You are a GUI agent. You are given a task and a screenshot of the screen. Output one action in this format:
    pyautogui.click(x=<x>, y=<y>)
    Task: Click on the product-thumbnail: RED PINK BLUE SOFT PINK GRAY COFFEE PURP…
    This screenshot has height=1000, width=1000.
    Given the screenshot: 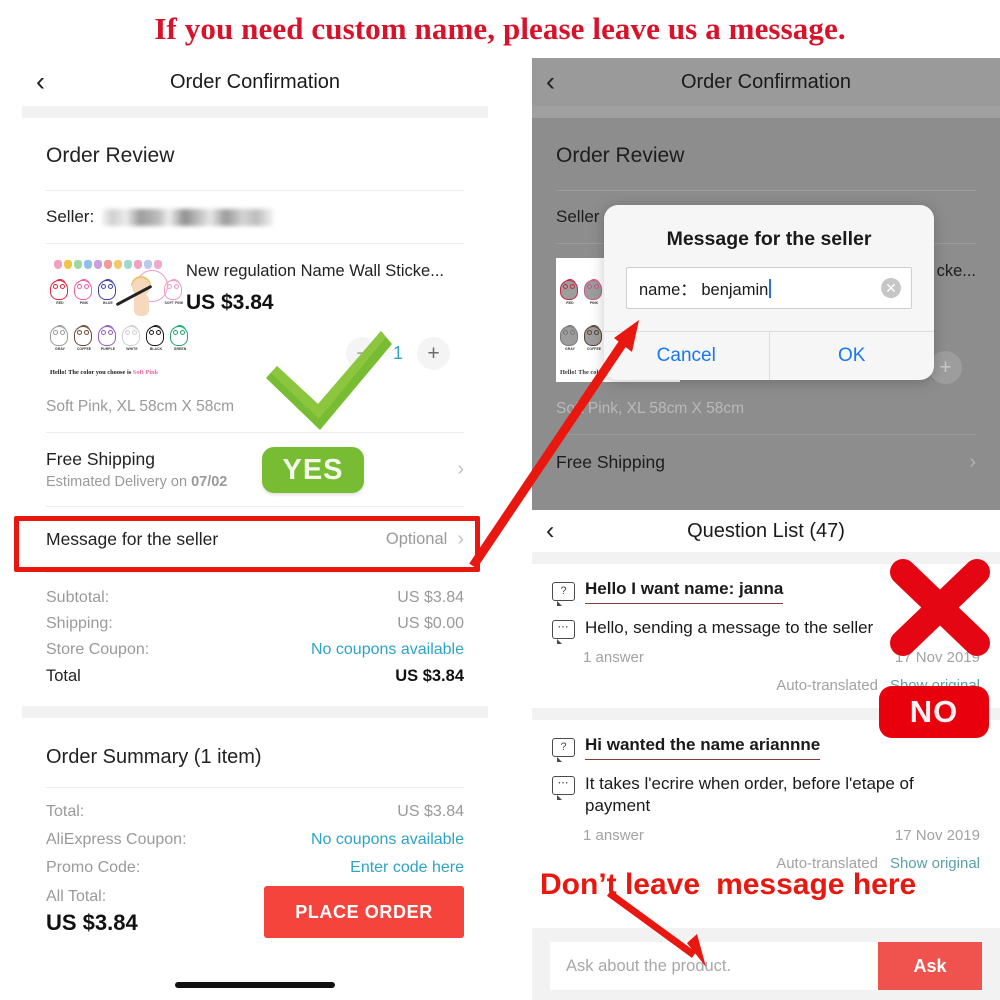 What is the action you would take?
    pyautogui.click(x=117, y=320)
    